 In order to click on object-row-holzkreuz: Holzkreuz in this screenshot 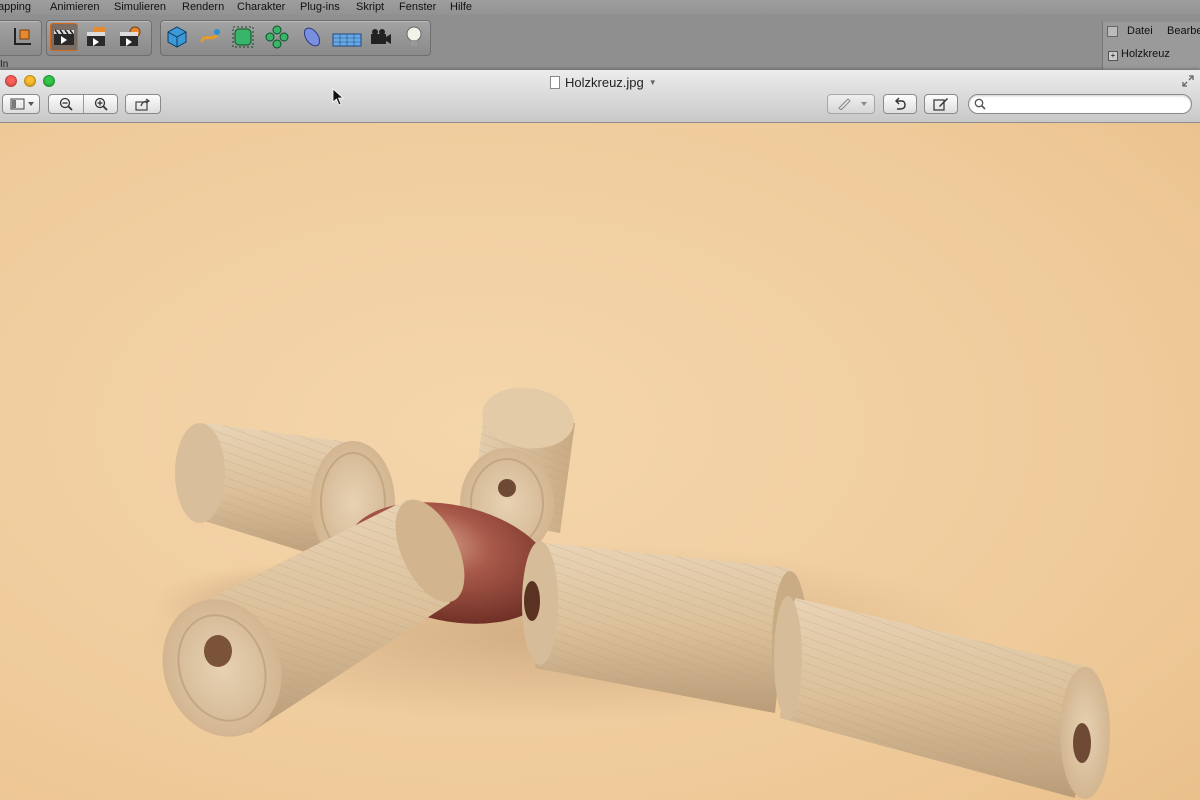, I will do `click(1145, 54)`.